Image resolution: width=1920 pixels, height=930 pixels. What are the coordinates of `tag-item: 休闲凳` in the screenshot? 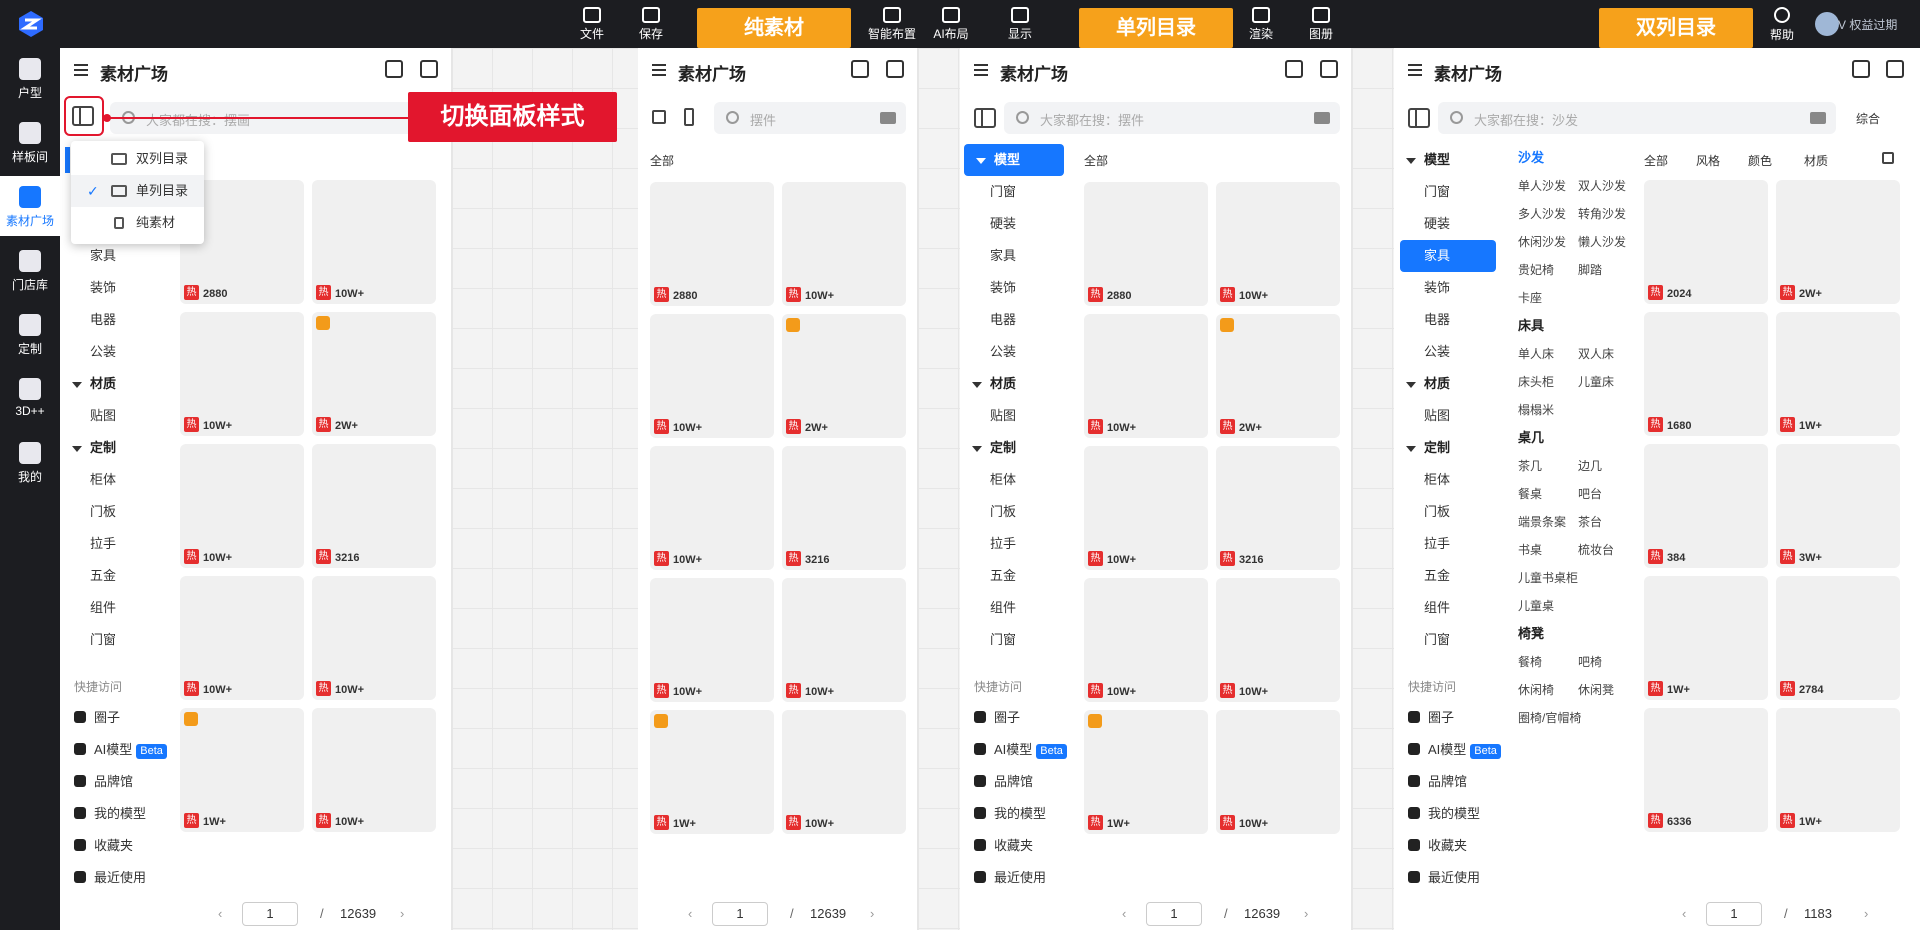 It's located at (1608, 690).